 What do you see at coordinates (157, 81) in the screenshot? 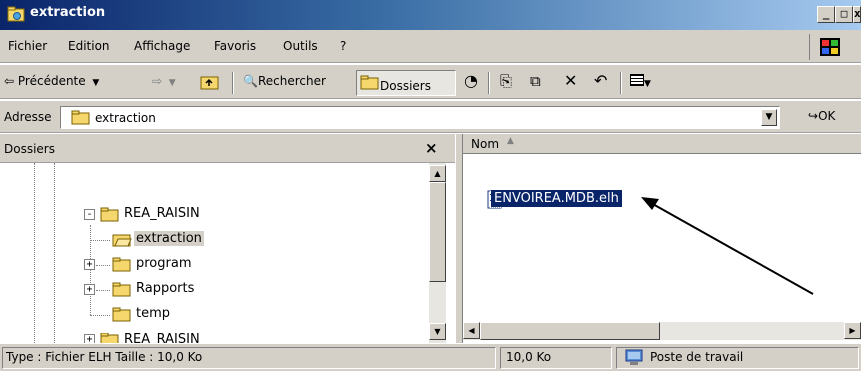
I see `forward-arrow-icon: ⇨` at bounding box center [157, 81].